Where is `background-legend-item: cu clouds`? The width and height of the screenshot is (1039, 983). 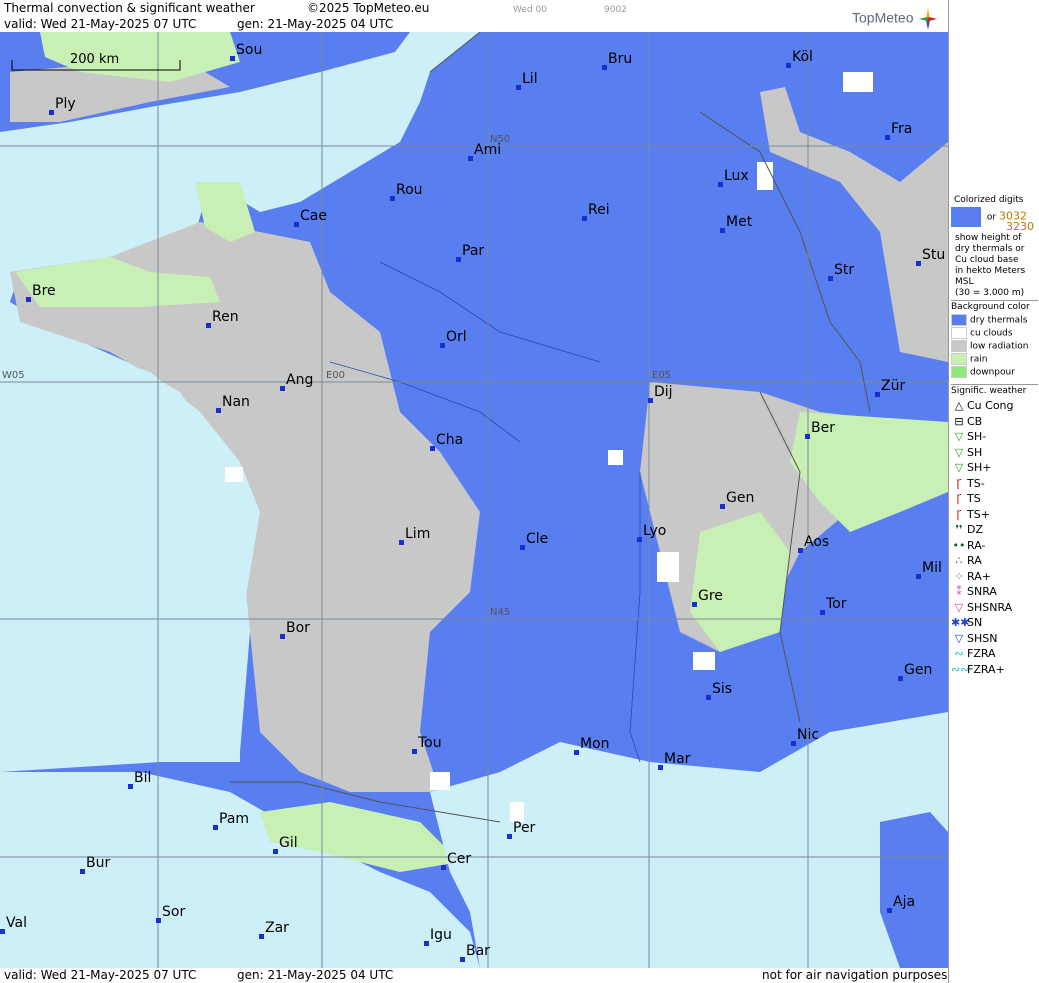
background-legend-item: cu clouds is located at coordinates (994, 333).